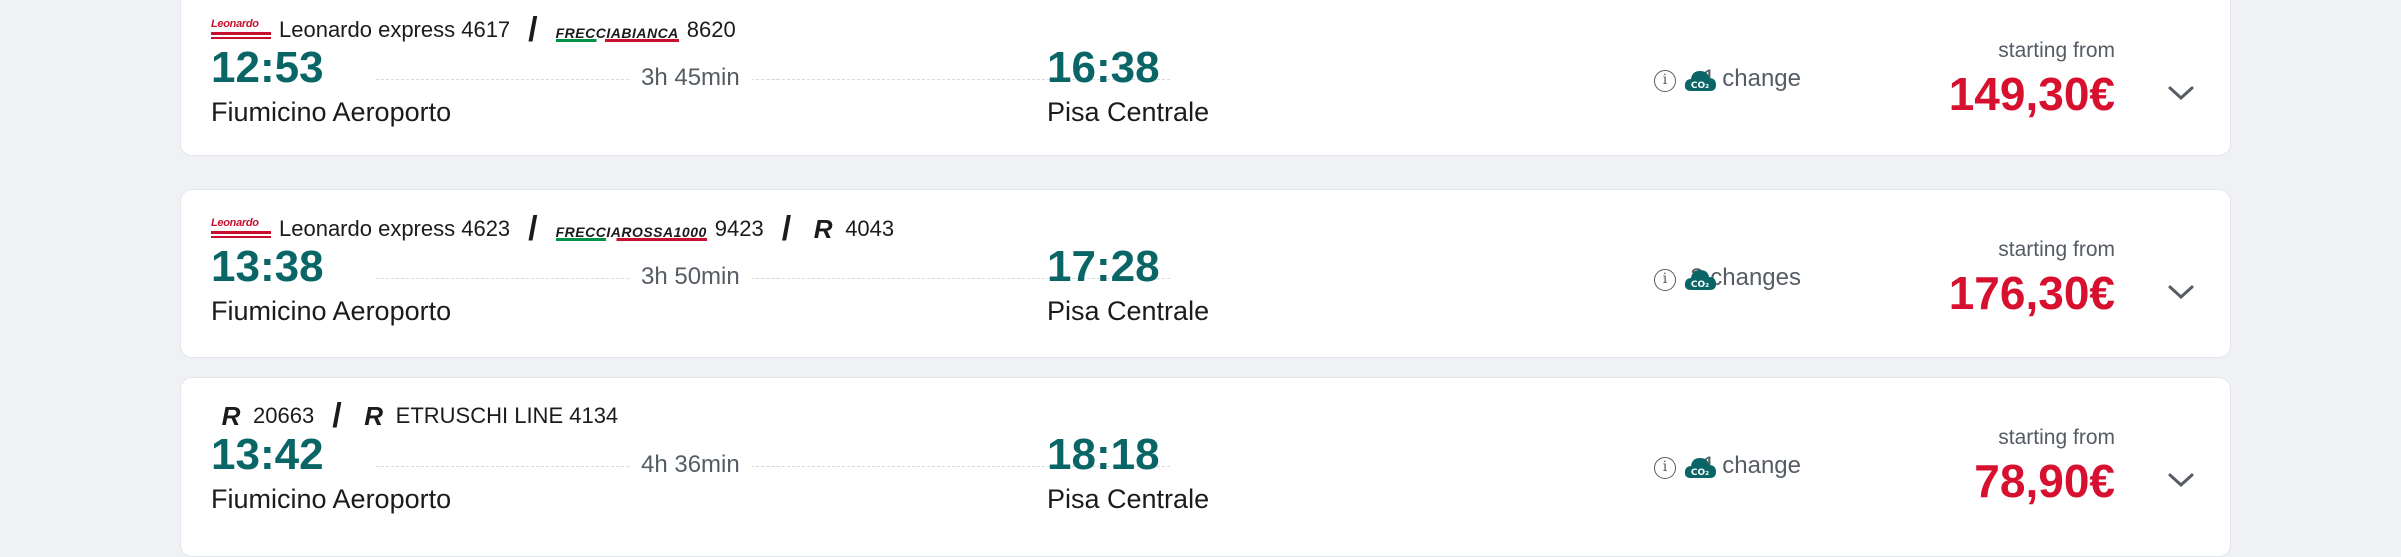 Image resolution: width=2401 pixels, height=557 pixels. Describe the element at coordinates (739, 228) in the screenshot. I see `train-label: 9423` at that location.